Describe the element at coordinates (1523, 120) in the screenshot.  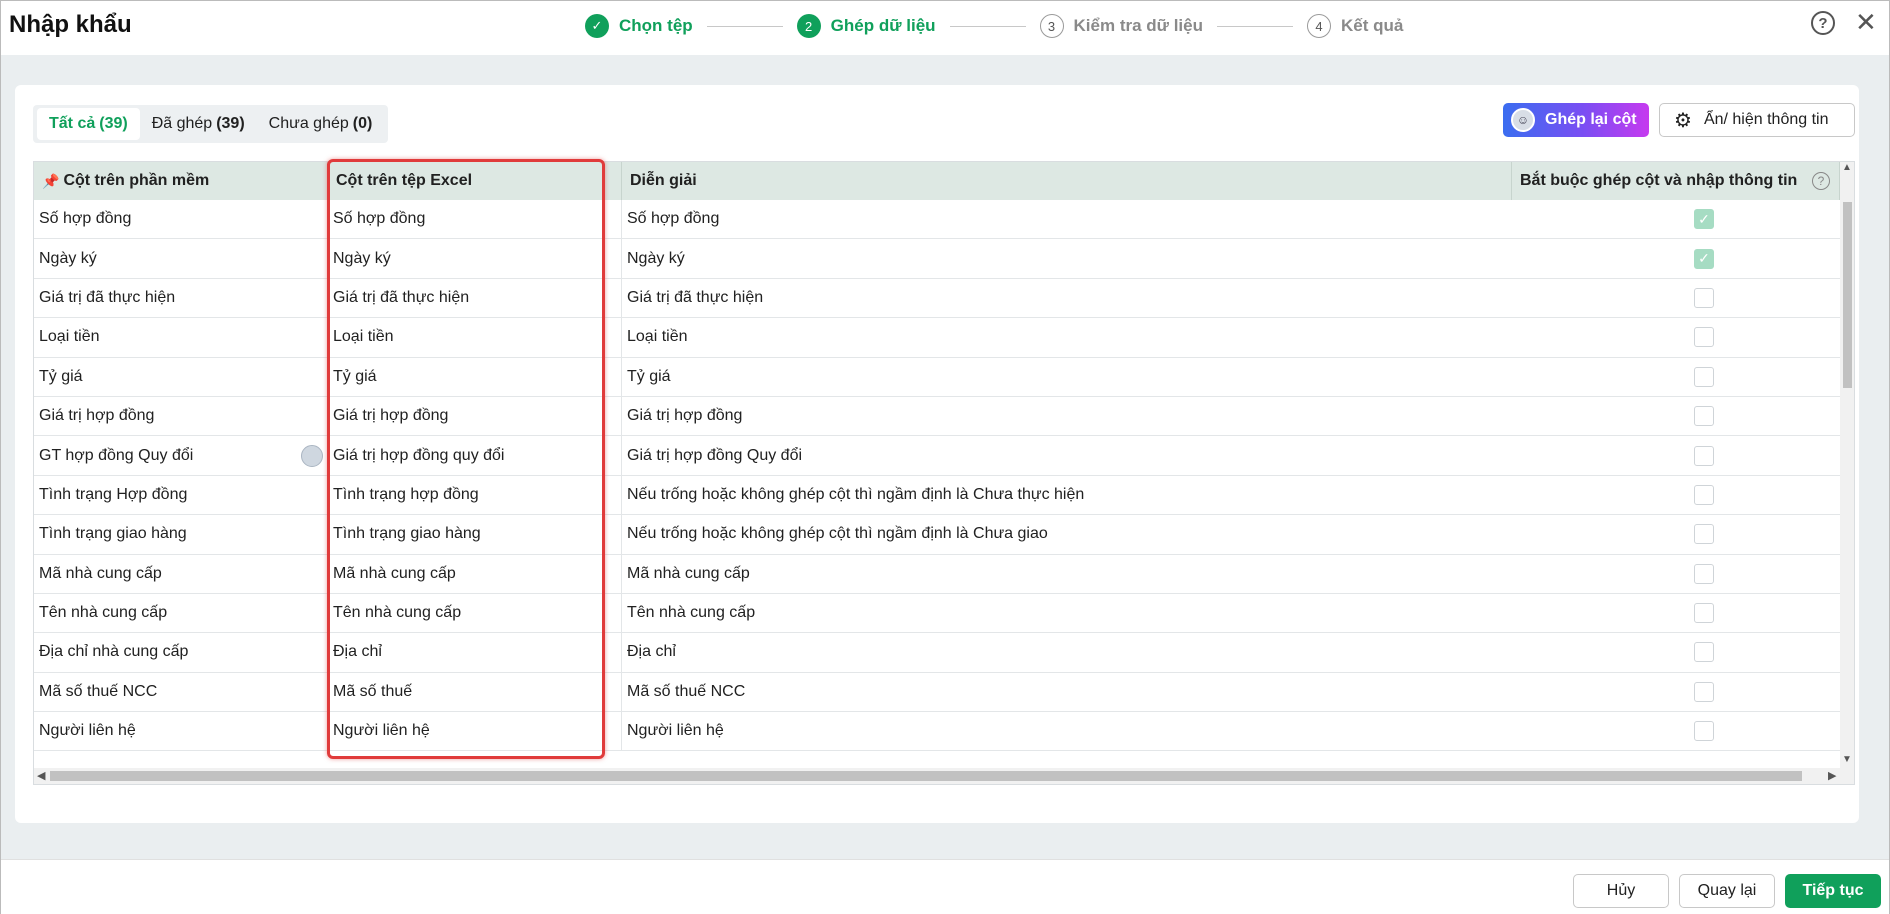
I see `bot-avatar-icon: ☺` at that location.